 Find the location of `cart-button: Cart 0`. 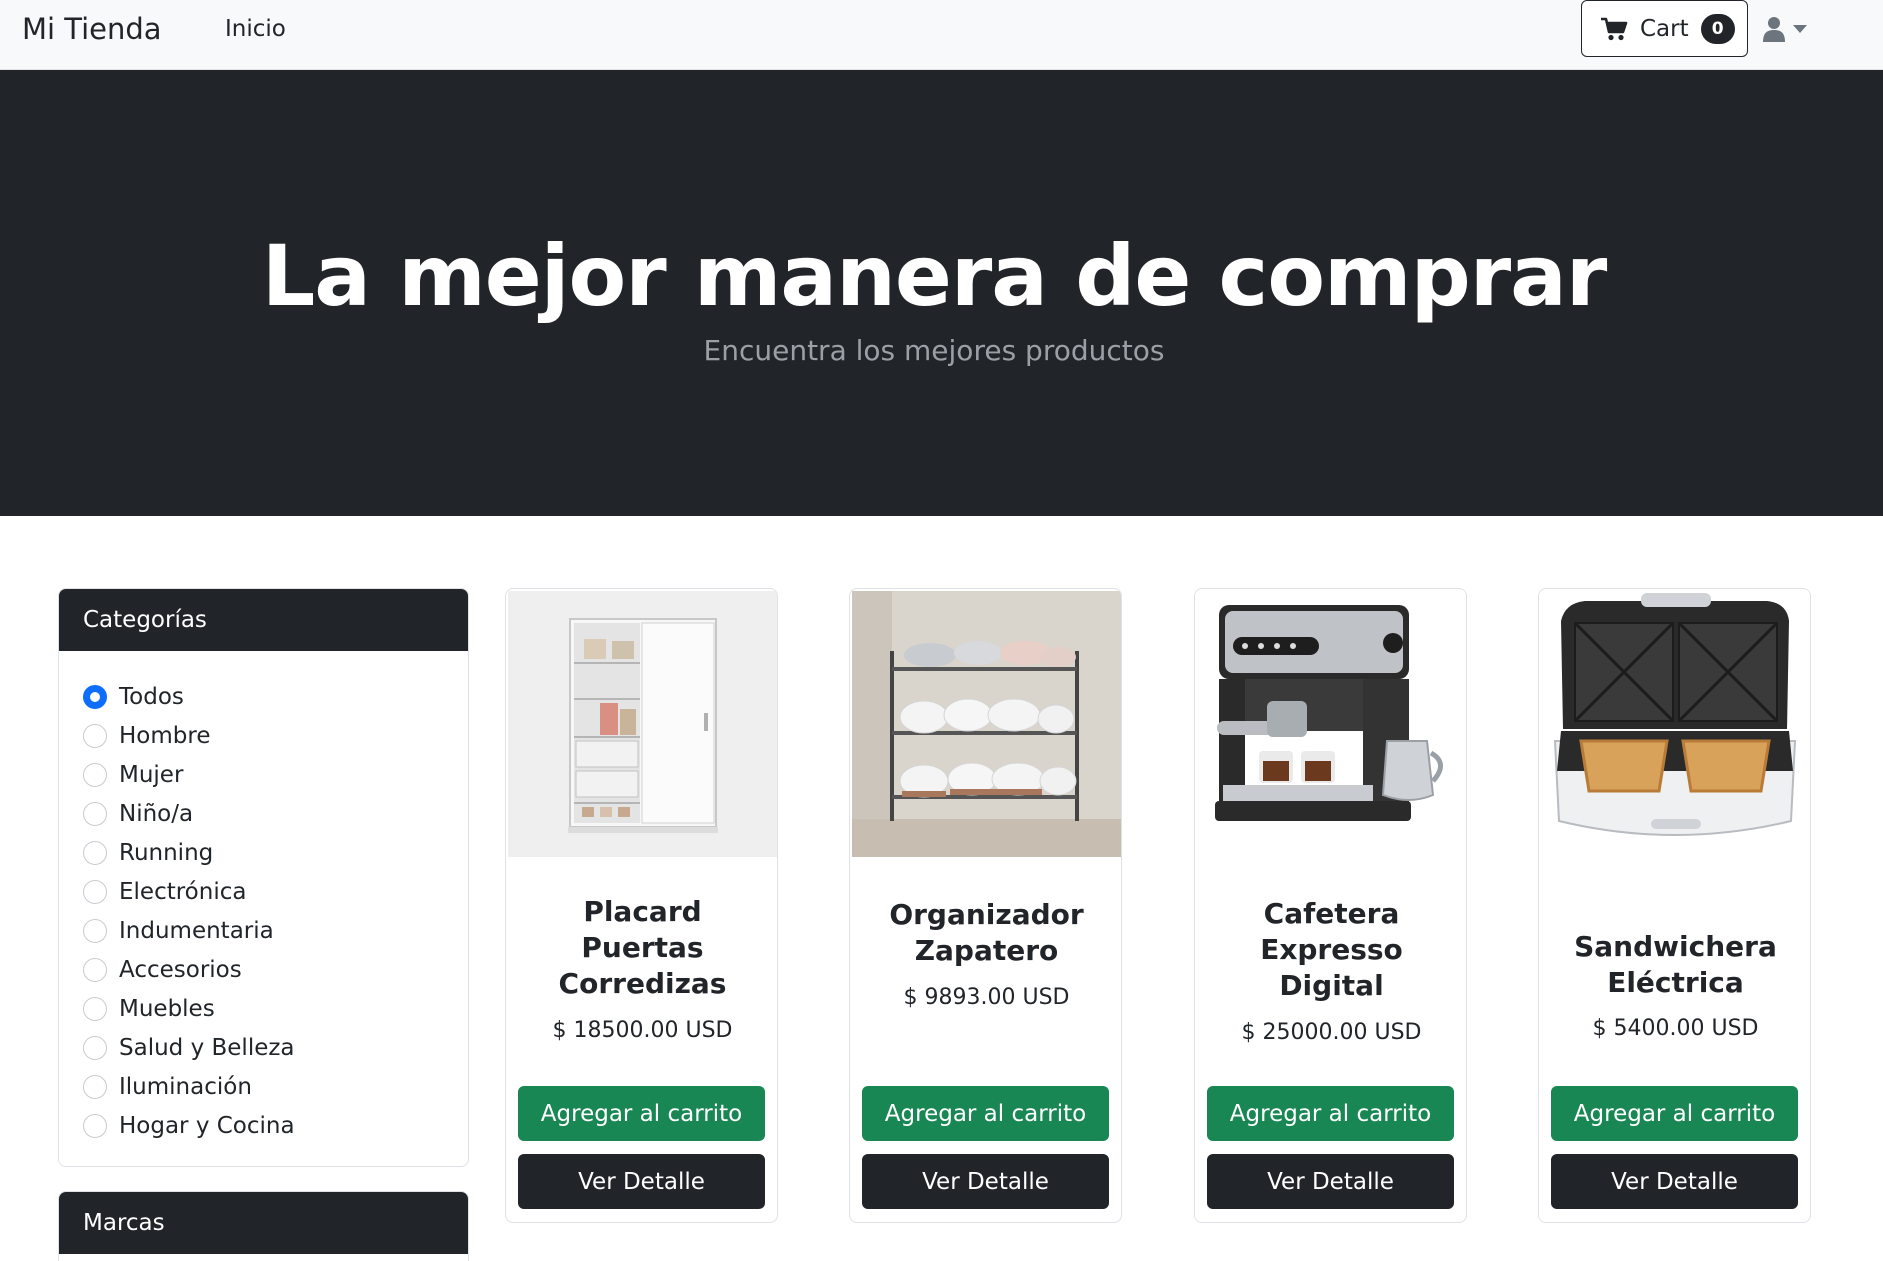

cart-button: Cart 0 is located at coordinates (1664, 28).